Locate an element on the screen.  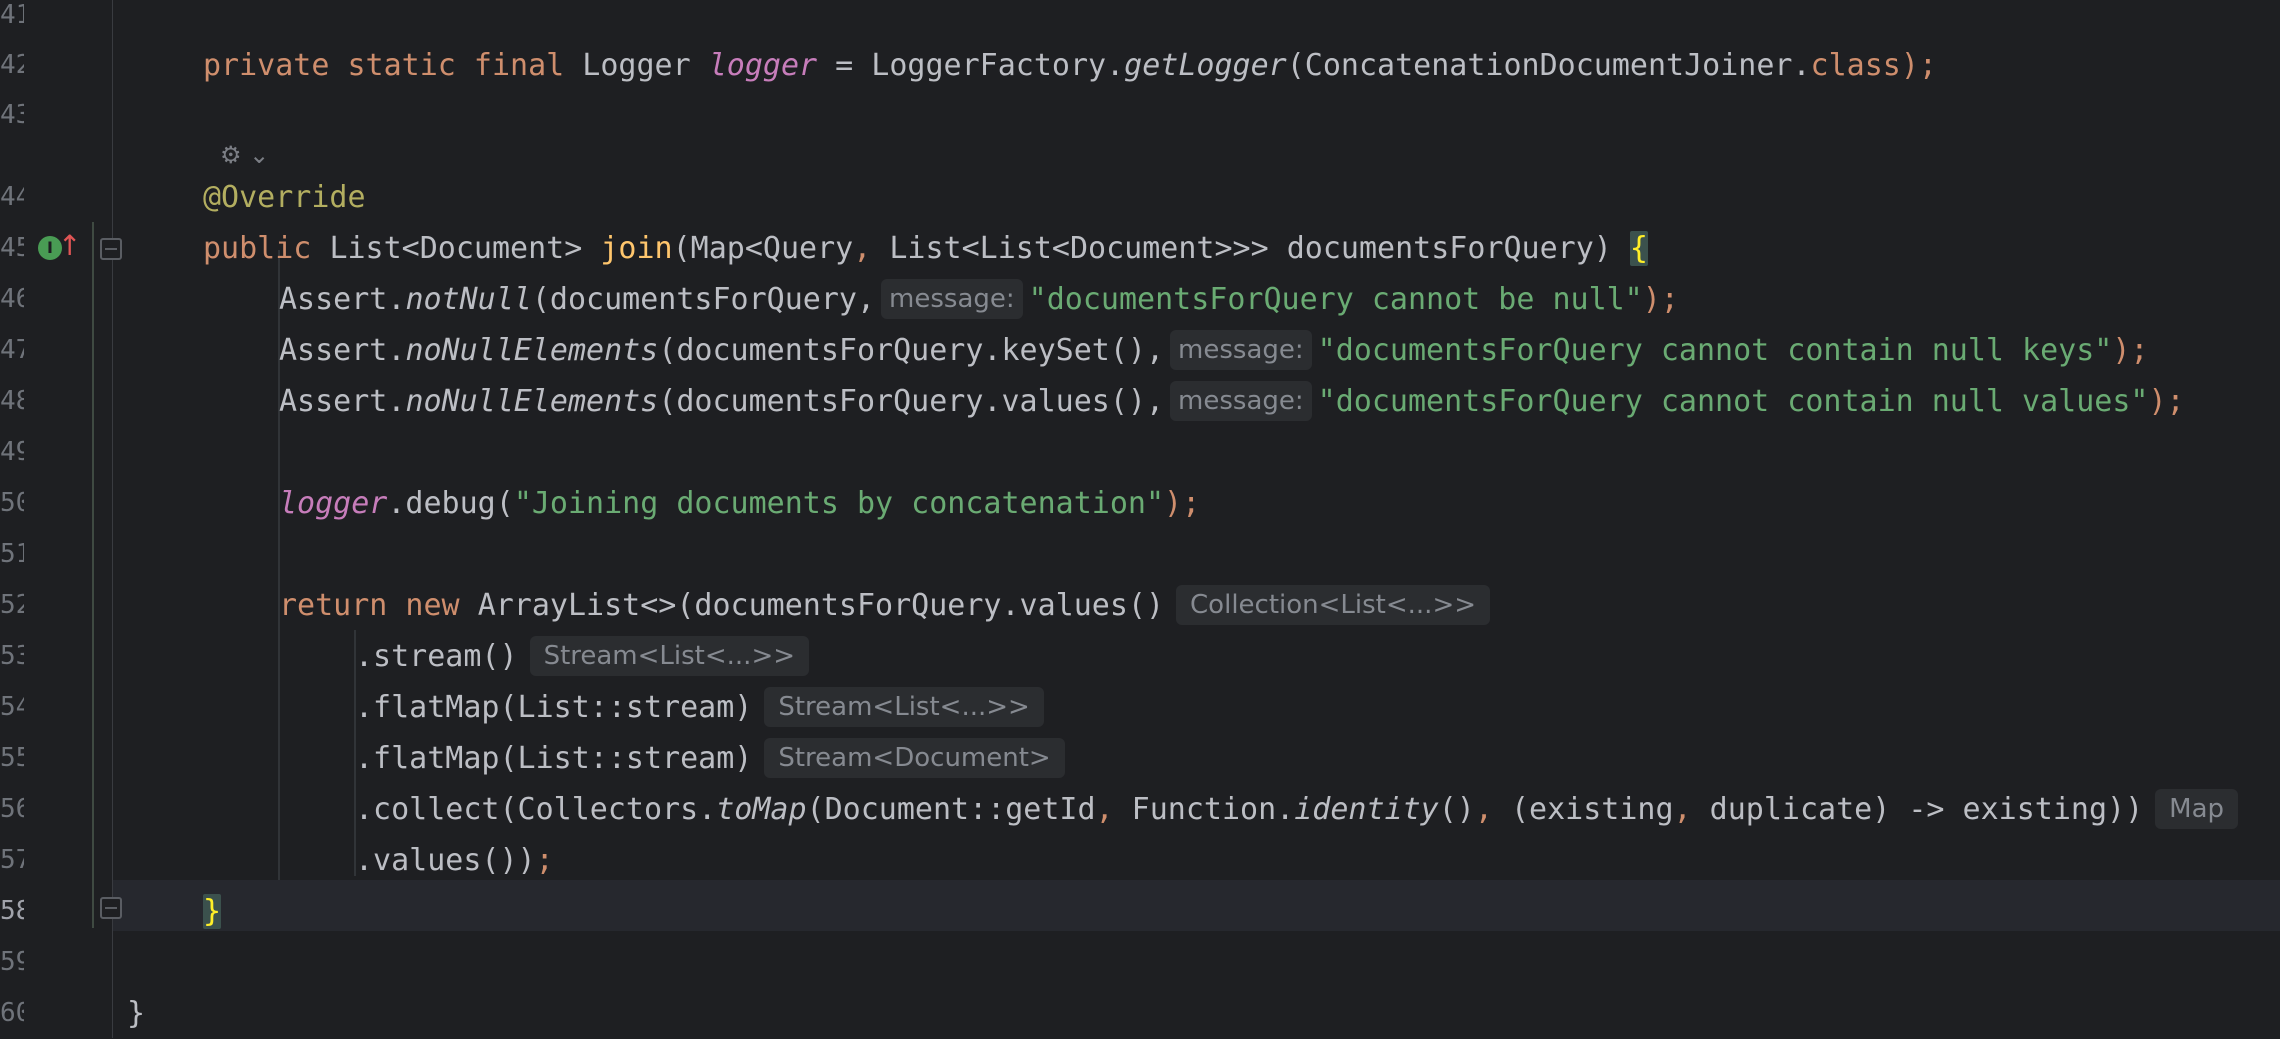
type-hint: Stream<Document> is located at coordinates (914, 757).